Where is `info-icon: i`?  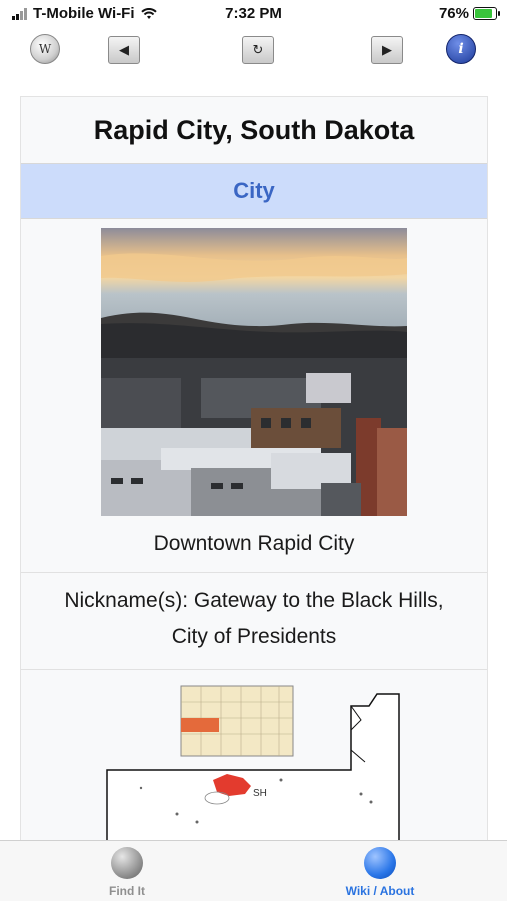
info-icon: i is located at coordinates (461, 49).